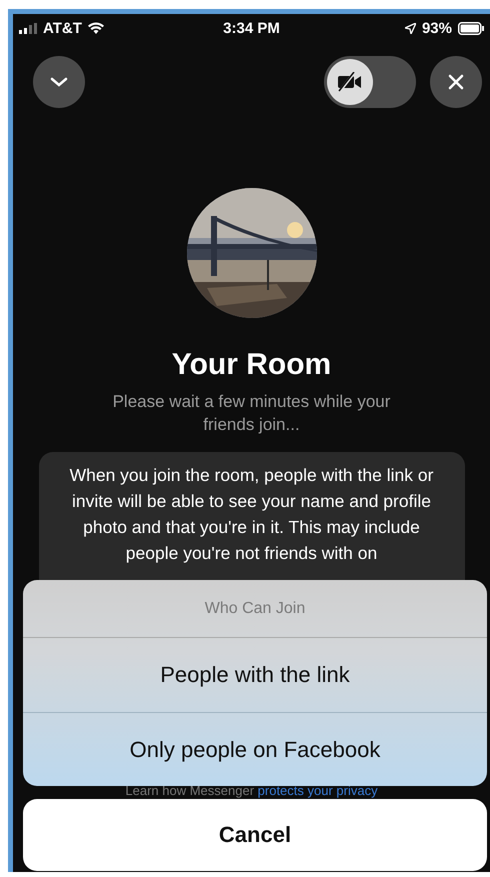 The width and height of the screenshot is (490, 877). I want to click on privacy-note: Learn how Messenger protects your privacy, so click(251, 790).